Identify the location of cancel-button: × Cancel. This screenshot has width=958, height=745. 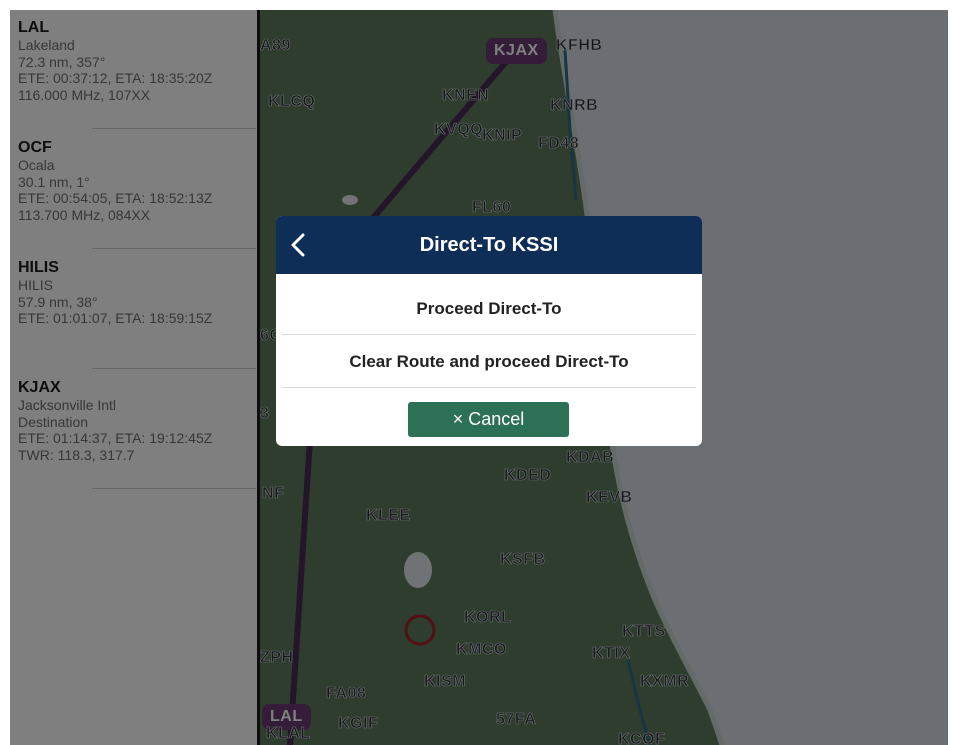
(488, 419).